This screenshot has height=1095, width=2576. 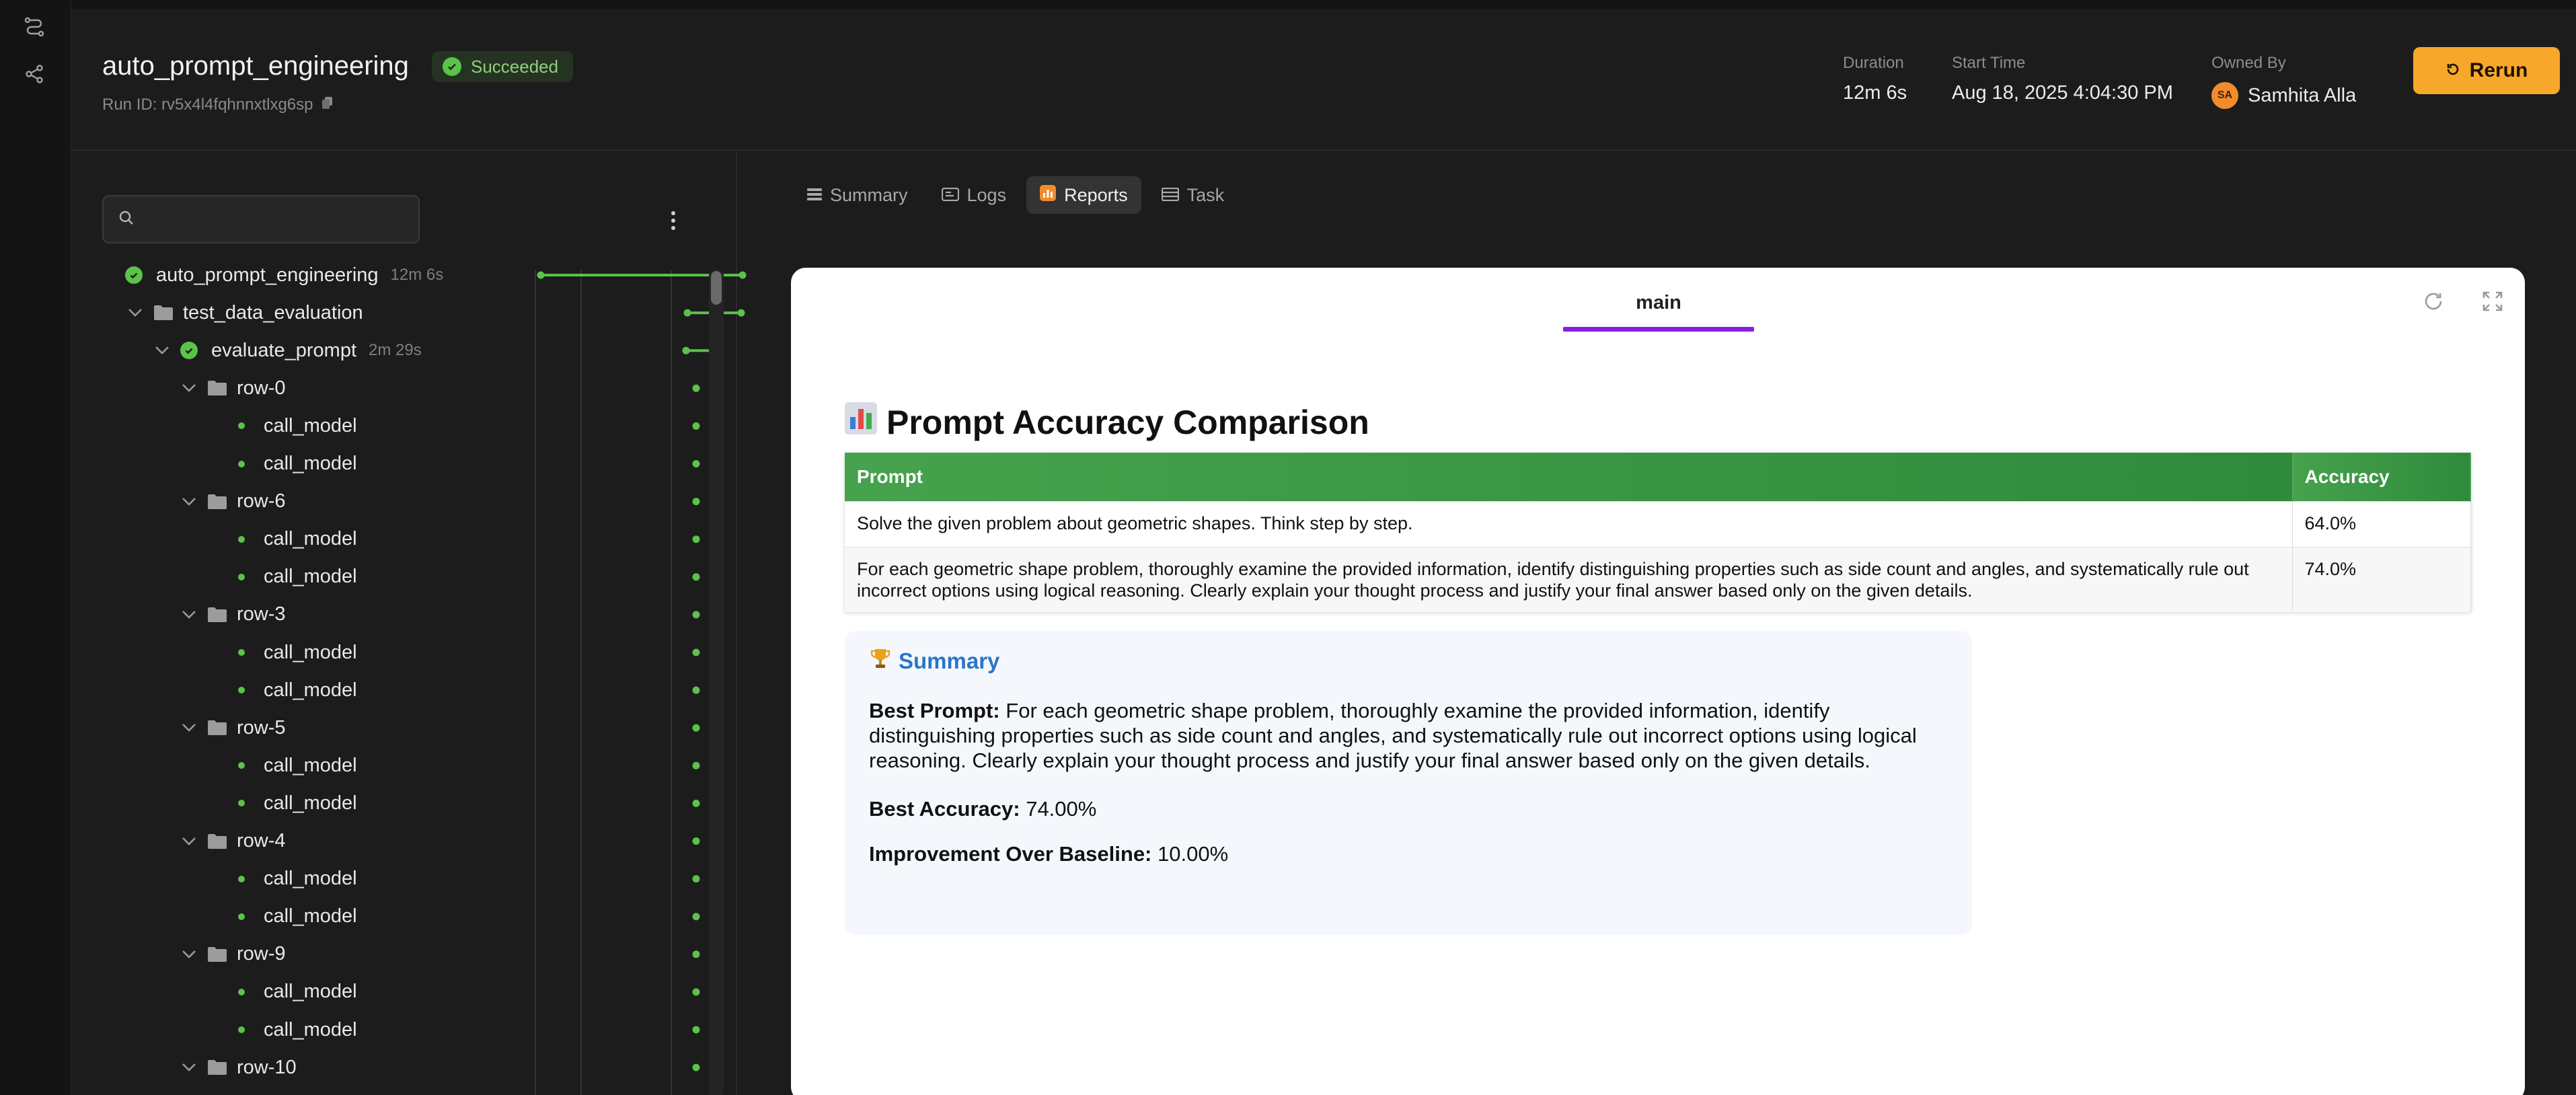 What do you see at coordinates (1193, 195) in the screenshot?
I see `tab-task: Task` at bounding box center [1193, 195].